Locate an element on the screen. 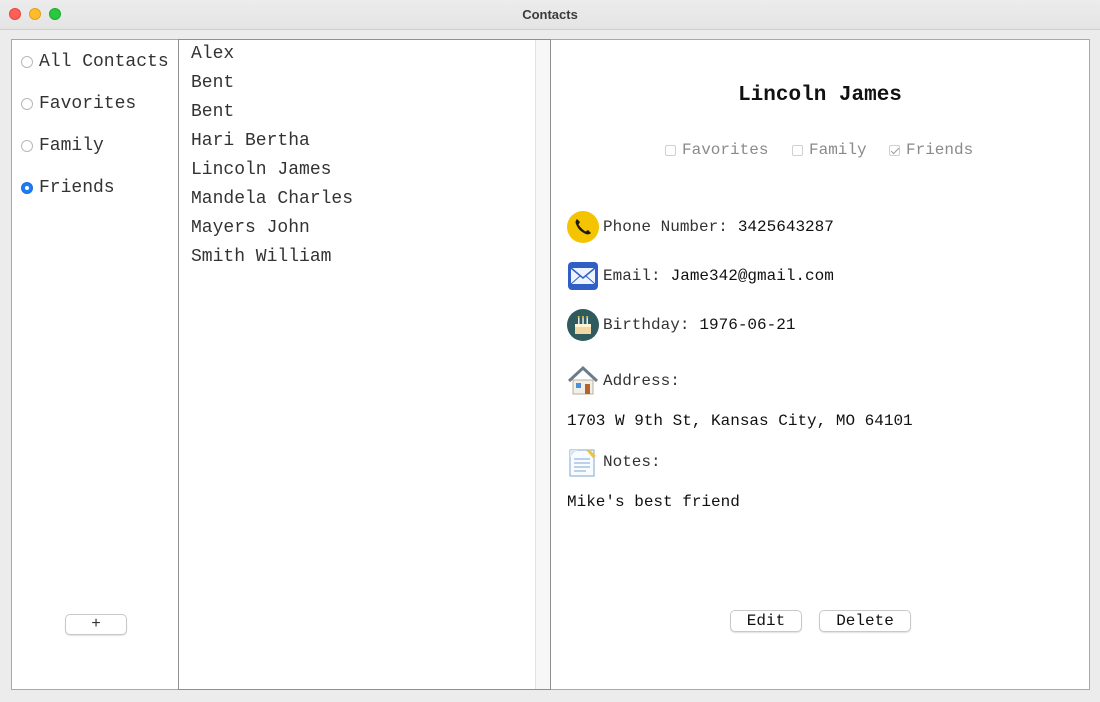  radio-all-contacts is located at coordinates (27, 62).